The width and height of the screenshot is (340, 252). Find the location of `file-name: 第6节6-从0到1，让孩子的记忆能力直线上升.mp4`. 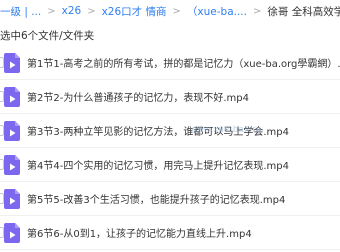

file-name: 第6节6-从0到1，让孩子的记忆能力直线上升.mp4 is located at coordinates (139, 232).